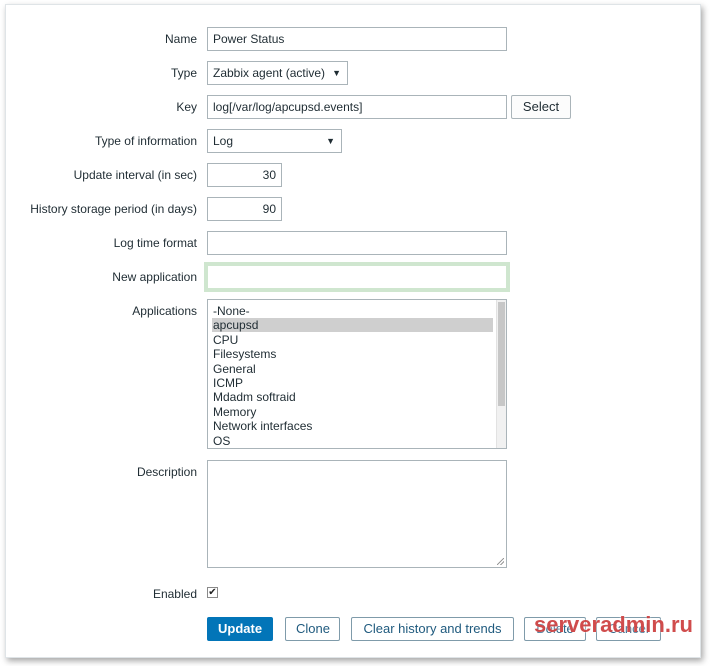 The width and height of the screenshot is (710, 666). What do you see at coordinates (357, 514) in the screenshot?
I see `description-textarea` at bounding box center [357, 514].